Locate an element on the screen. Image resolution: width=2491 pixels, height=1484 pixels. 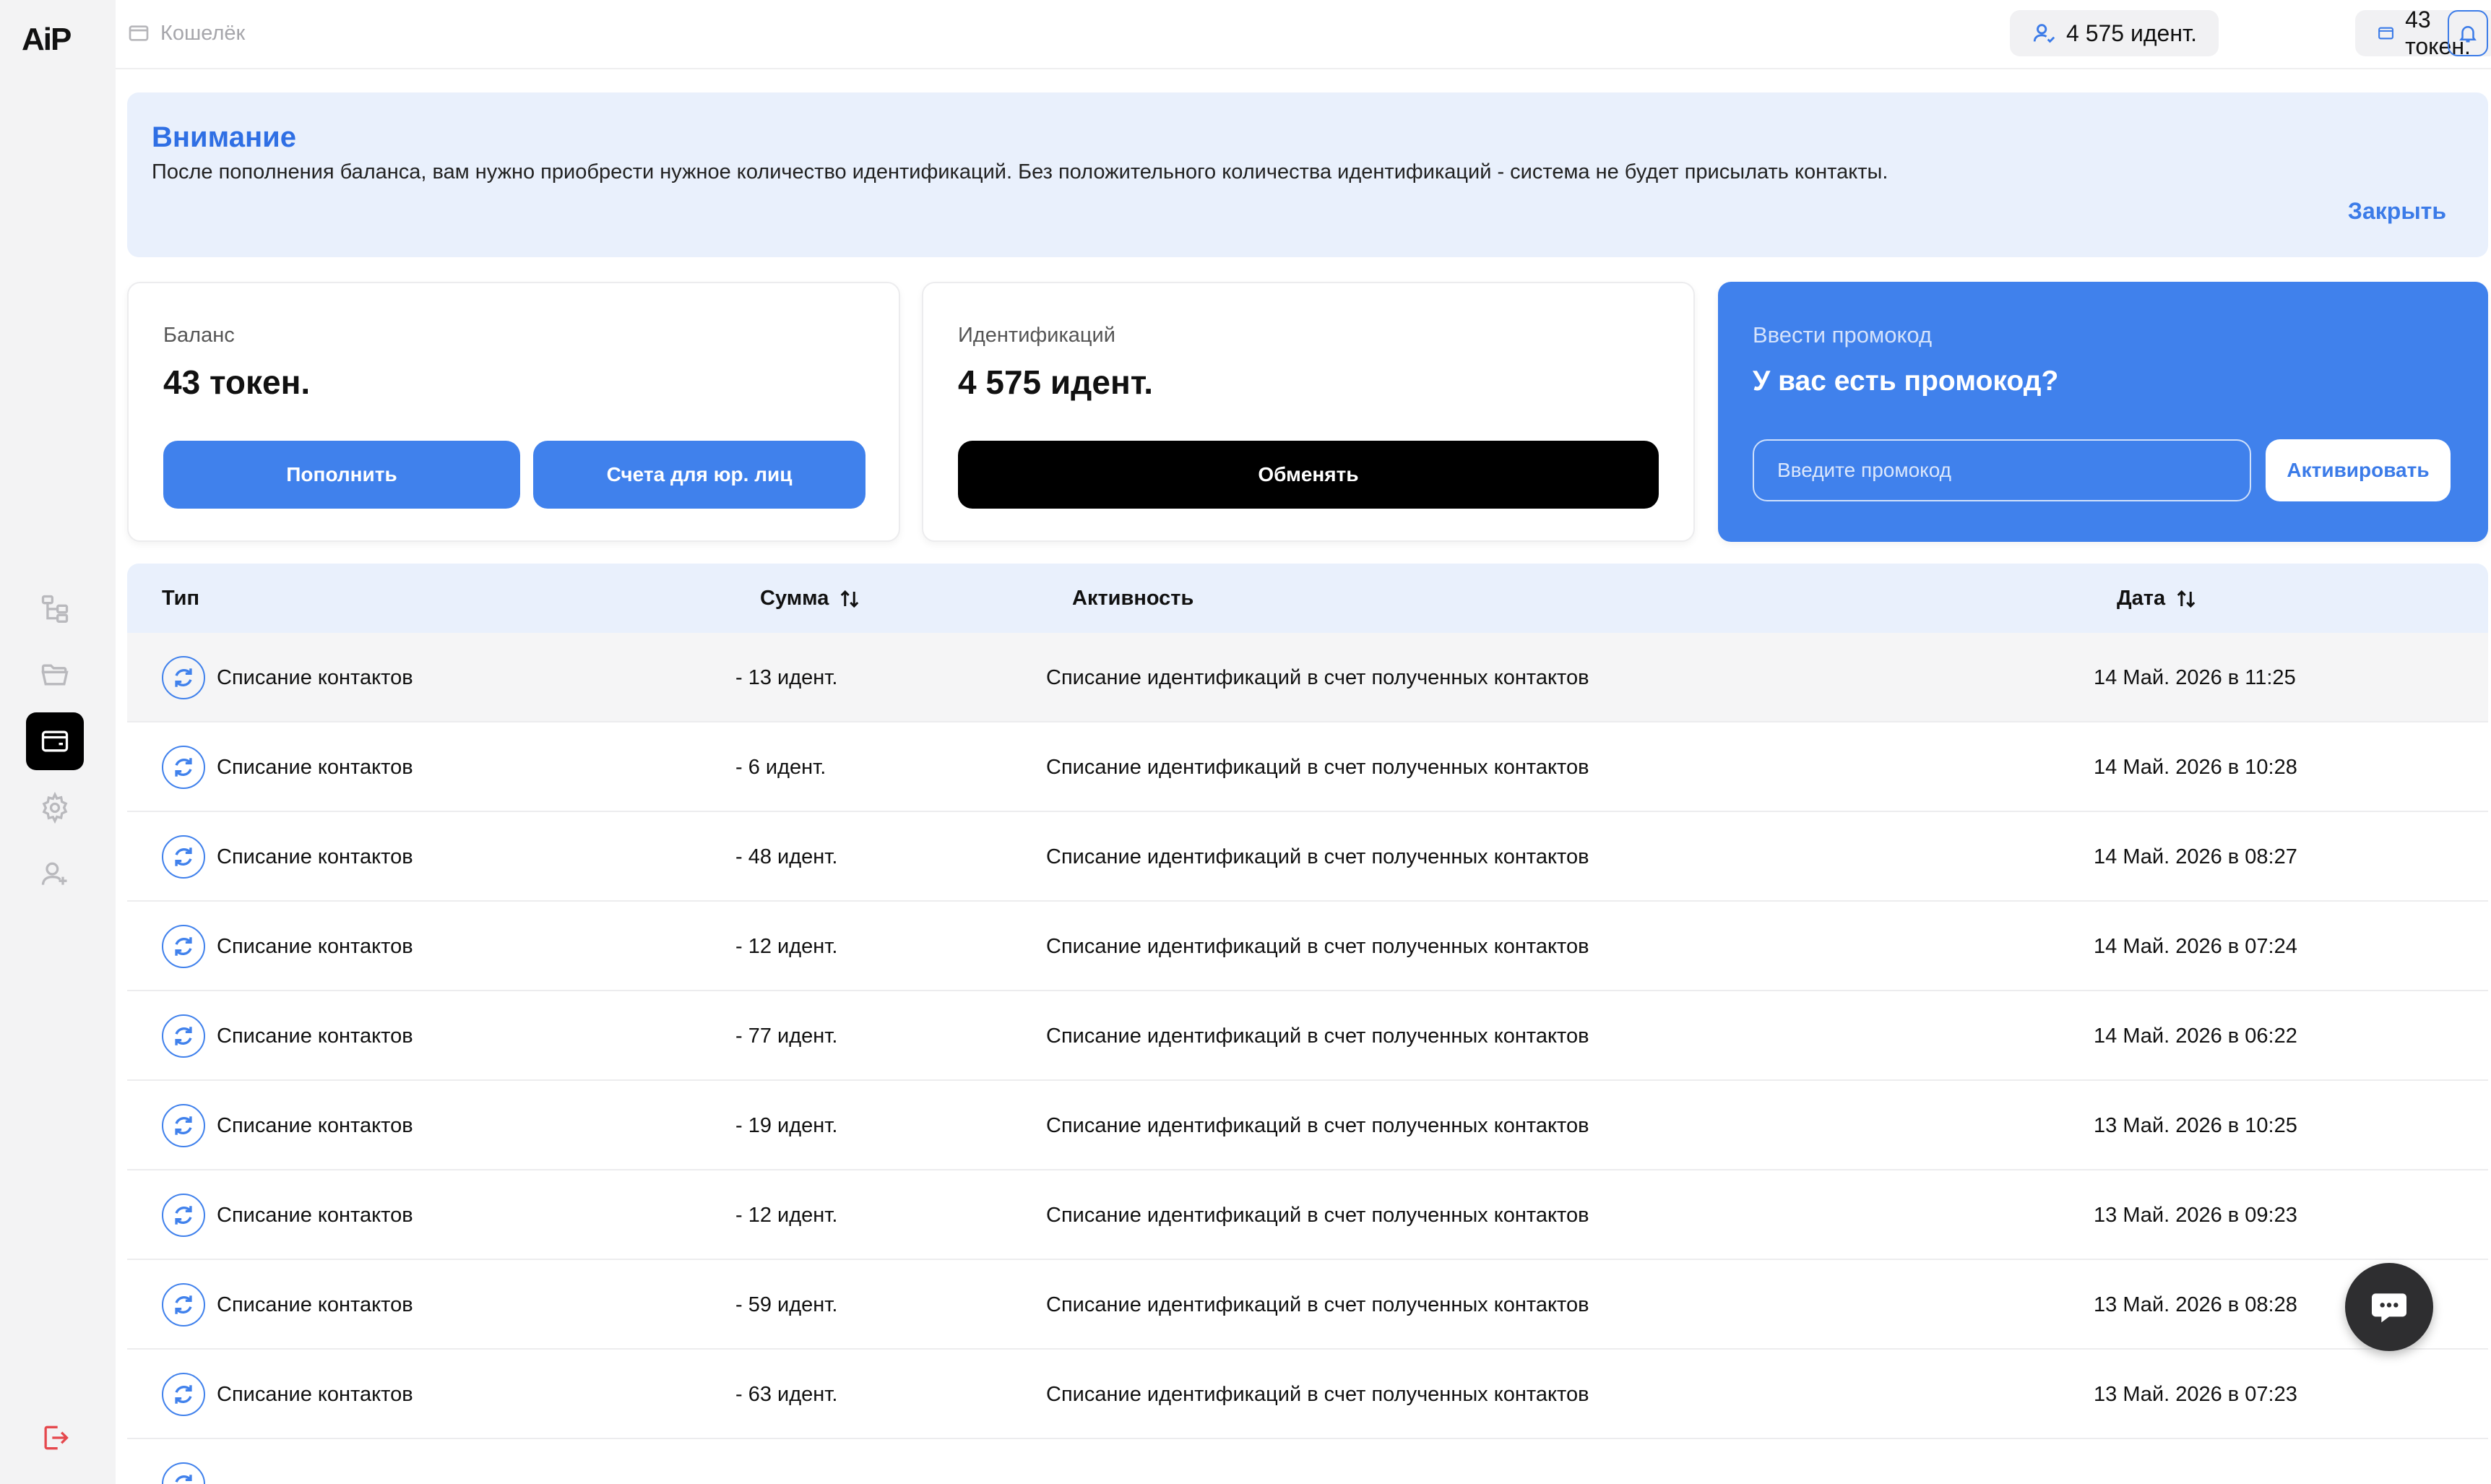
gear-icon is located at coordinates (55, 808).